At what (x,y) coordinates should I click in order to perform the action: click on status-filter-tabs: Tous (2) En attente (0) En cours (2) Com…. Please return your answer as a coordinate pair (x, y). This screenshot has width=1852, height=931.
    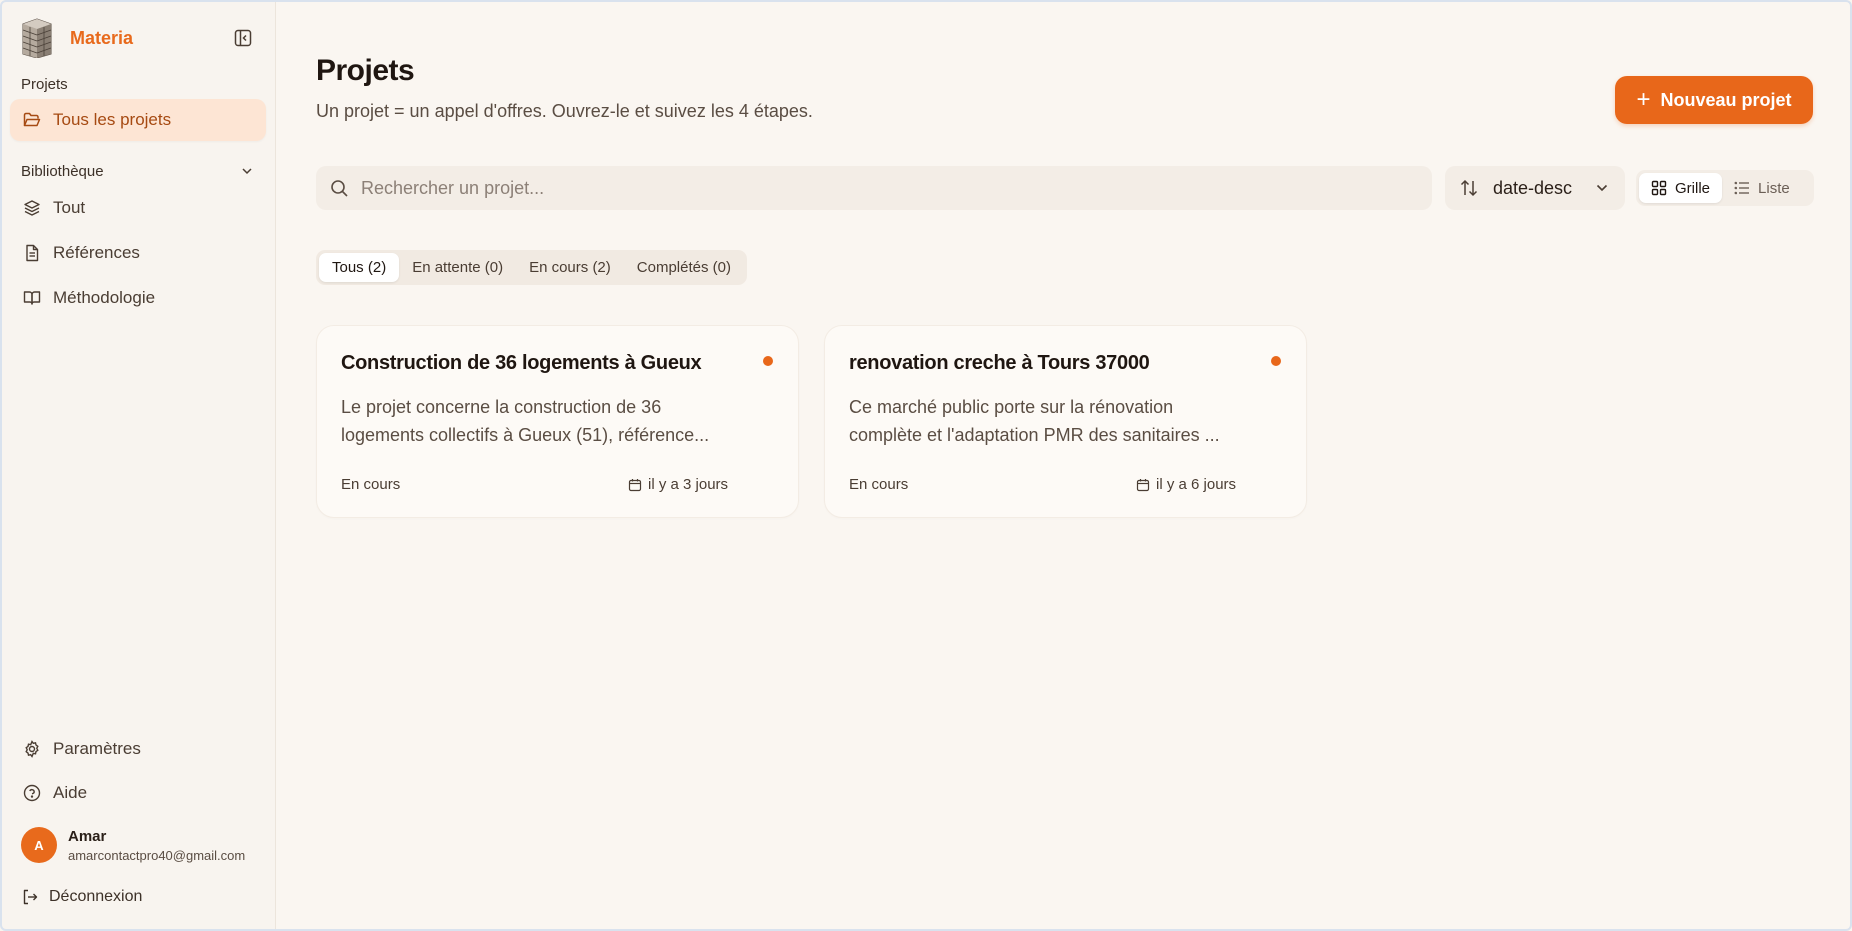
    Looking at the image, I should click on (531, 267).